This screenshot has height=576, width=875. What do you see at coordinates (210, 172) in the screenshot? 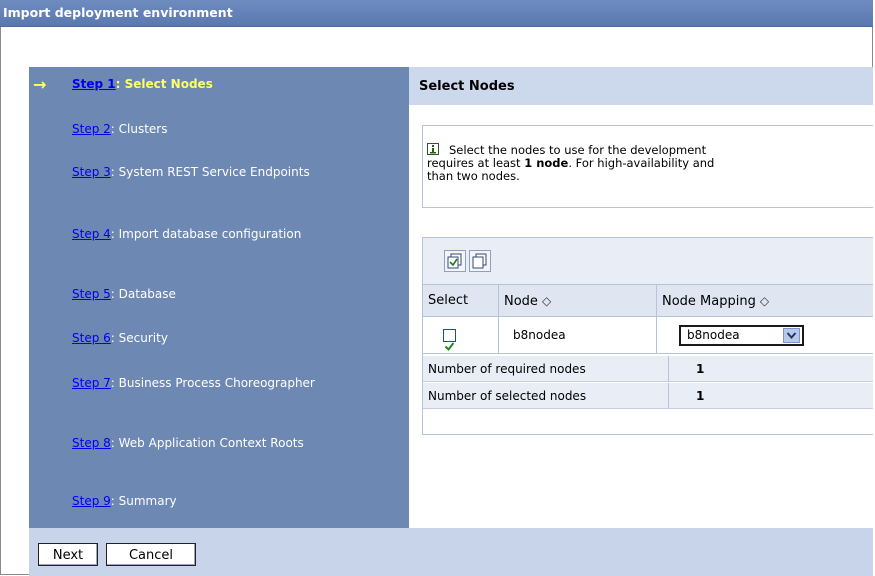
I see `step-3-label: : System REST Service Endpoints` at bounding box center [210, 172].